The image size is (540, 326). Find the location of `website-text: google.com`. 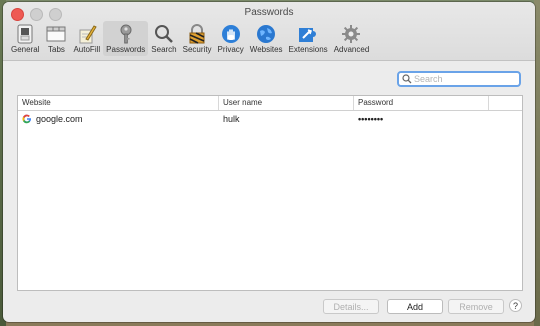

website-text: google.com is located at coordinates (59, 119).